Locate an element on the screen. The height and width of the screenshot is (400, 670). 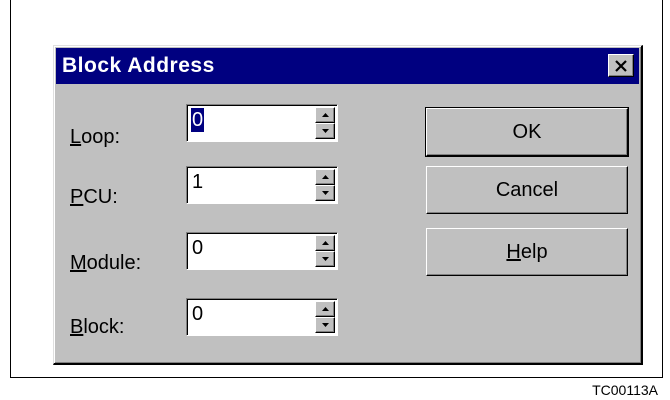
loop-spin-down-button is located at coordinates (325, 131).